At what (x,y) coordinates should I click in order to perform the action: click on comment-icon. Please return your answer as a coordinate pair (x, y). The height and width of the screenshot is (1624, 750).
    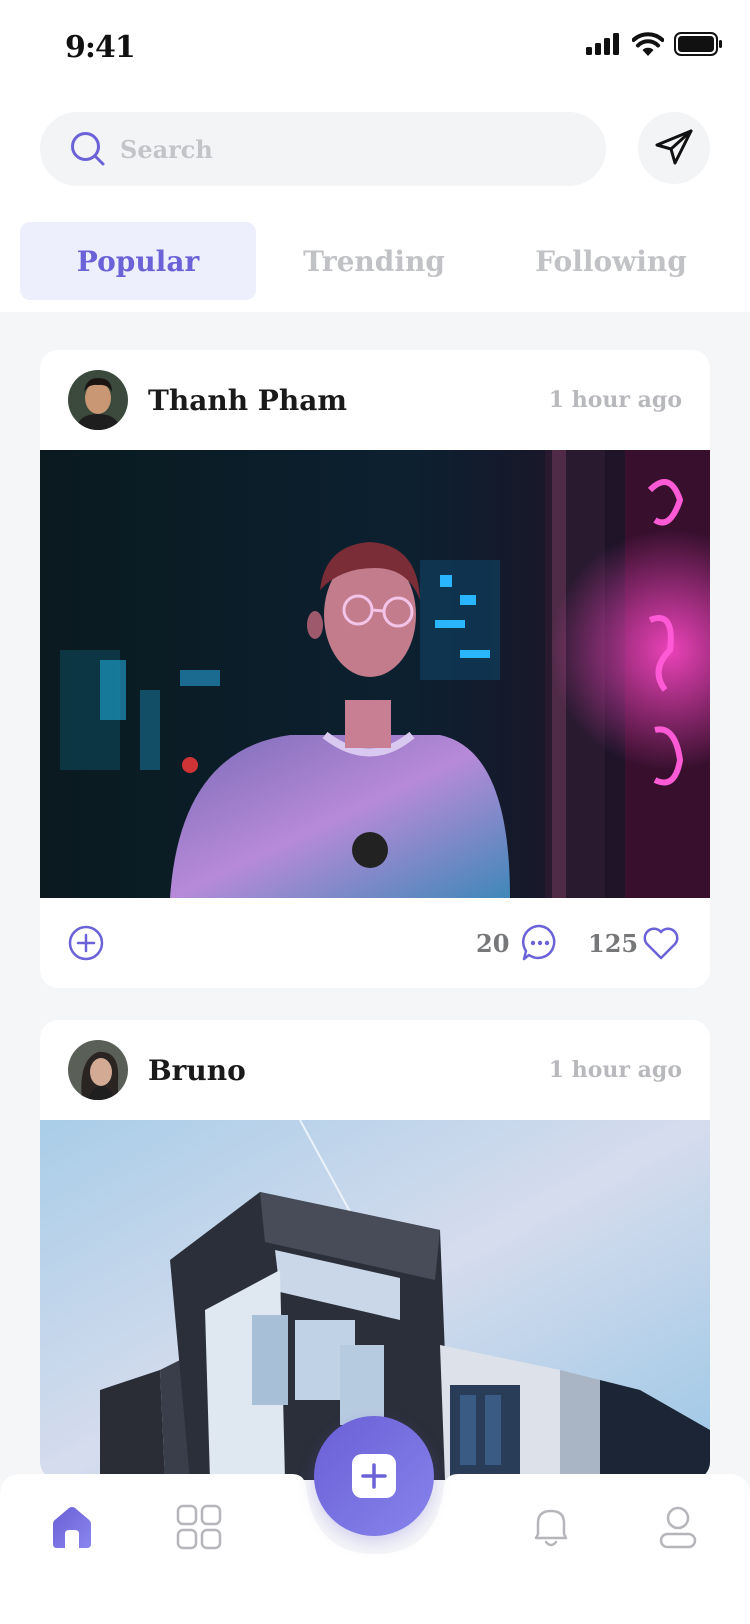
    Looking at the image, I should click on (540, 943).